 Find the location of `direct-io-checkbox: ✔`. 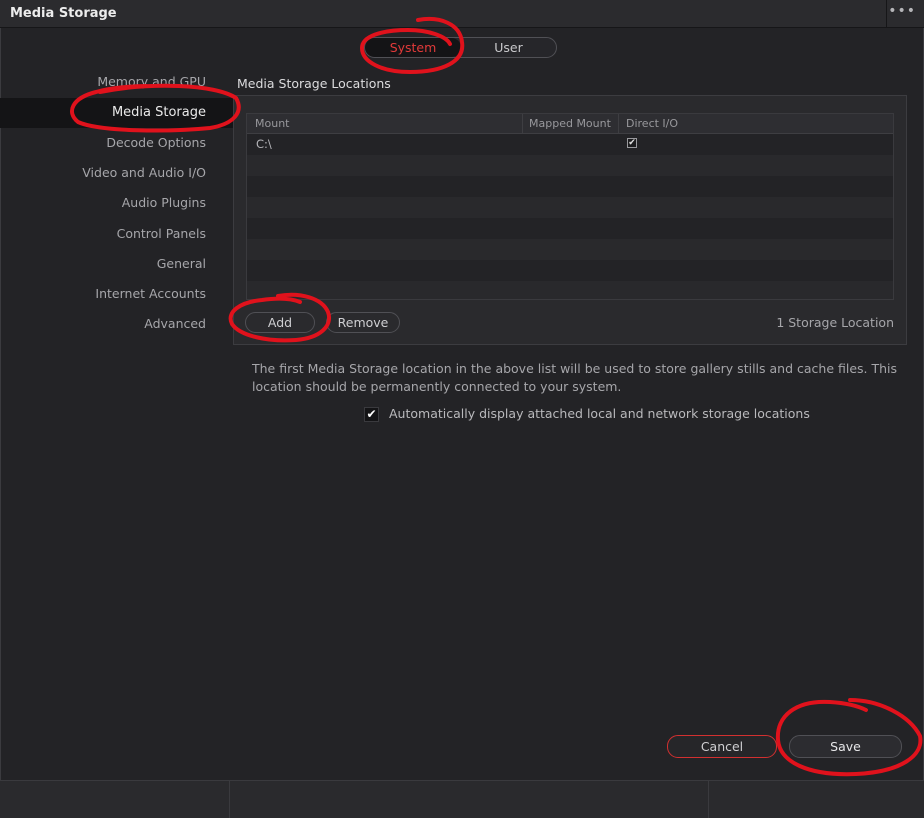

direct-io-checkbox: ✔ is located at coordinates (632, 143).